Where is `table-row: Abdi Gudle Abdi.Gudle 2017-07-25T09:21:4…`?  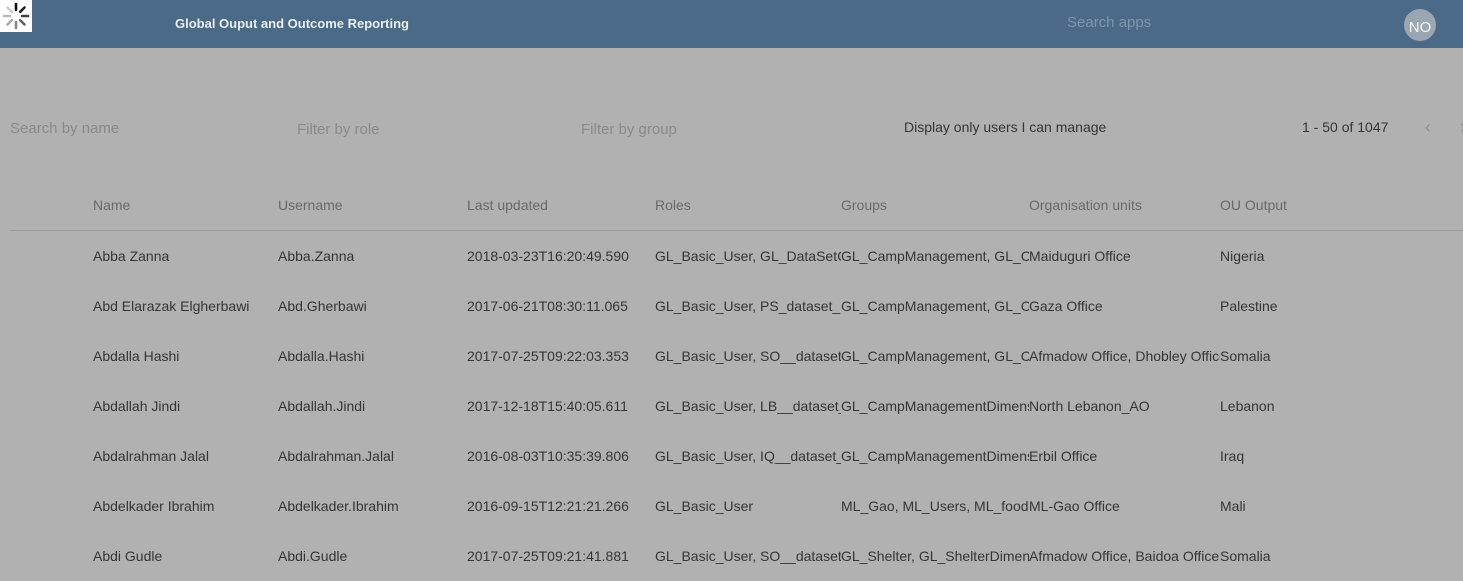 table-row: Abdi Gudle Abdi.Gudle 2017-07-25T09:21:4… is located at coordinates (736, 556).